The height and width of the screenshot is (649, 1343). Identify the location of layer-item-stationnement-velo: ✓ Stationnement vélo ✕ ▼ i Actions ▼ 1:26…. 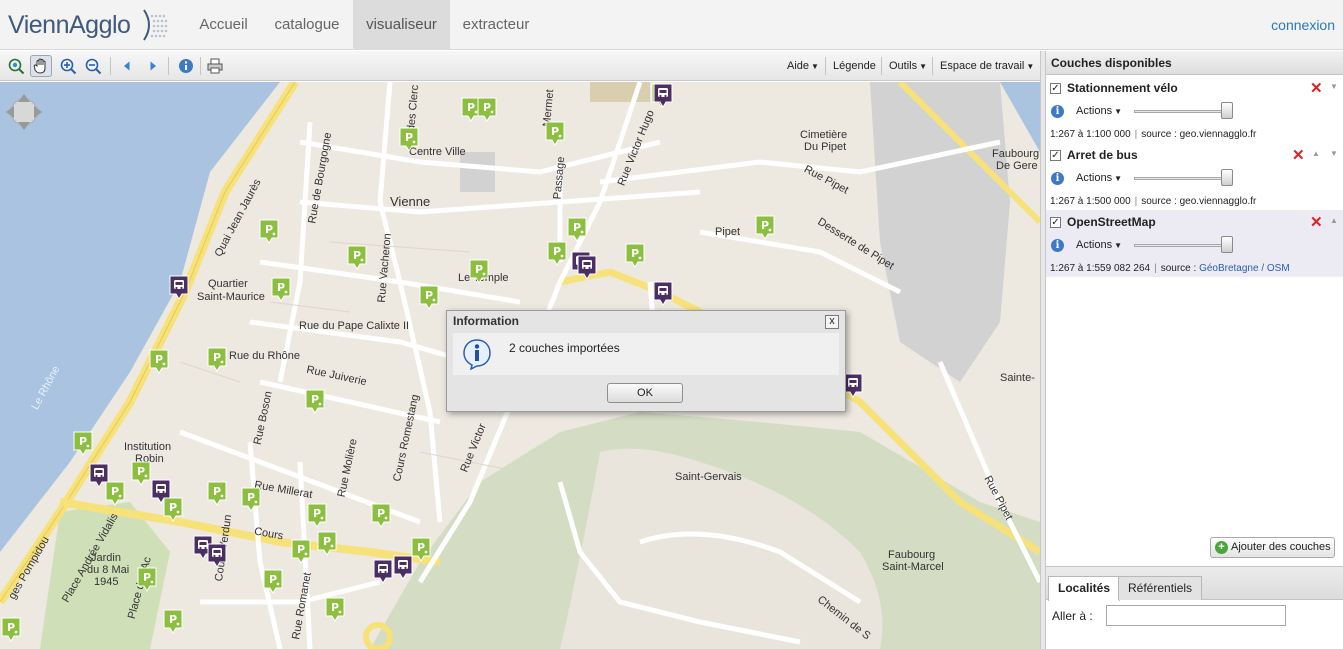
(1194, 109).